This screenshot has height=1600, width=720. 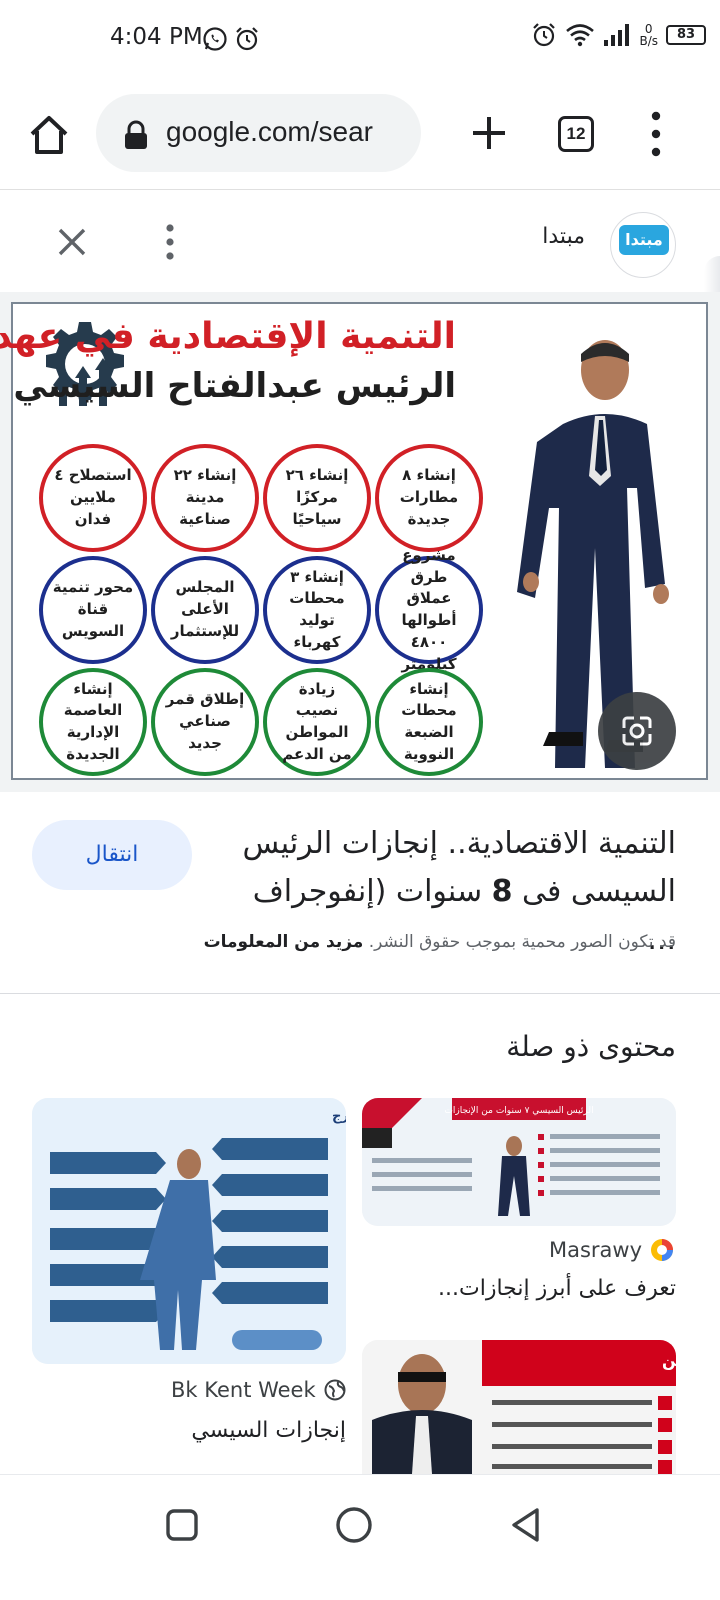 I want to click on related-thumbnail: مشروعات الرئيس خلال العامين القادمين, so click(x=519, y=1407).